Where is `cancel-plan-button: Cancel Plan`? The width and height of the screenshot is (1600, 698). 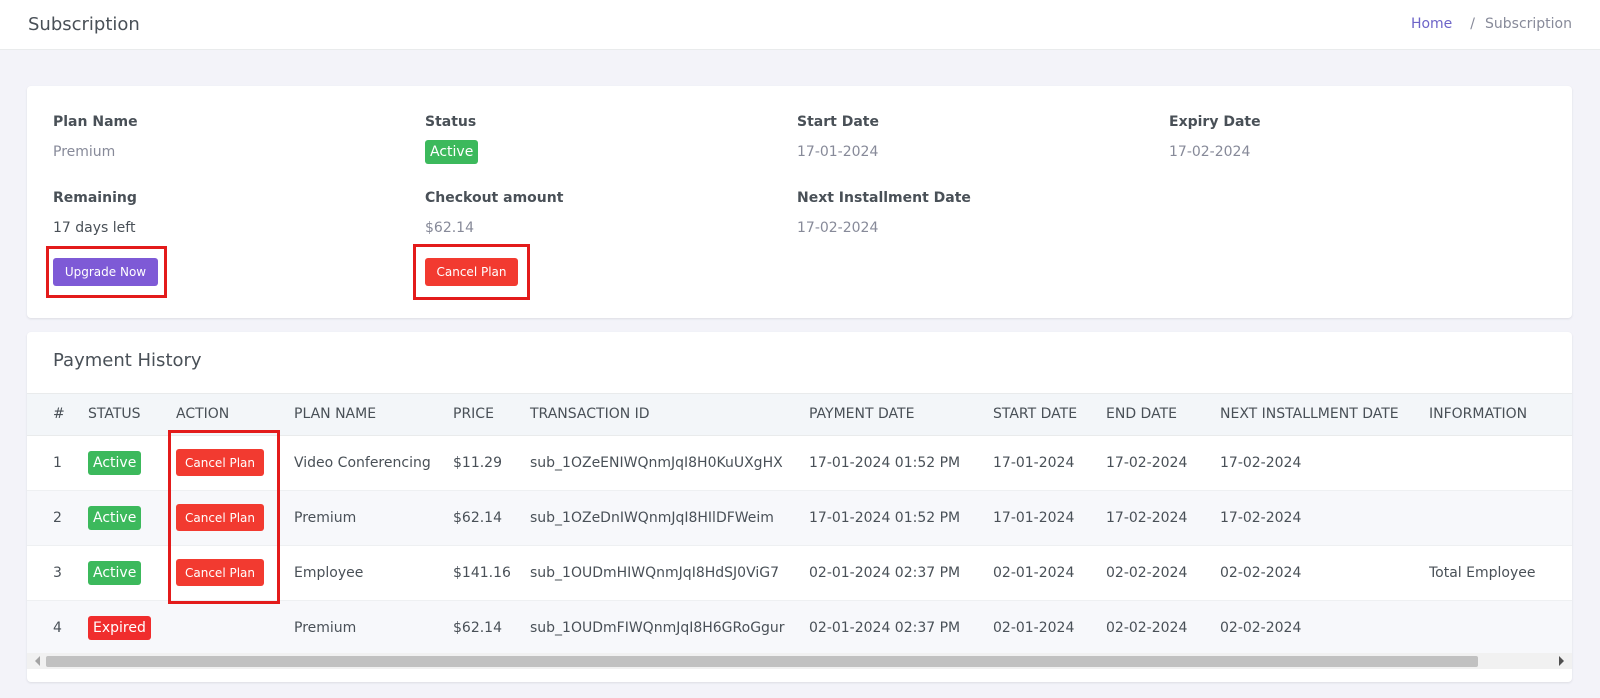
cancel-plan-button: Cancel Plan is located at coordinates (471, 272).